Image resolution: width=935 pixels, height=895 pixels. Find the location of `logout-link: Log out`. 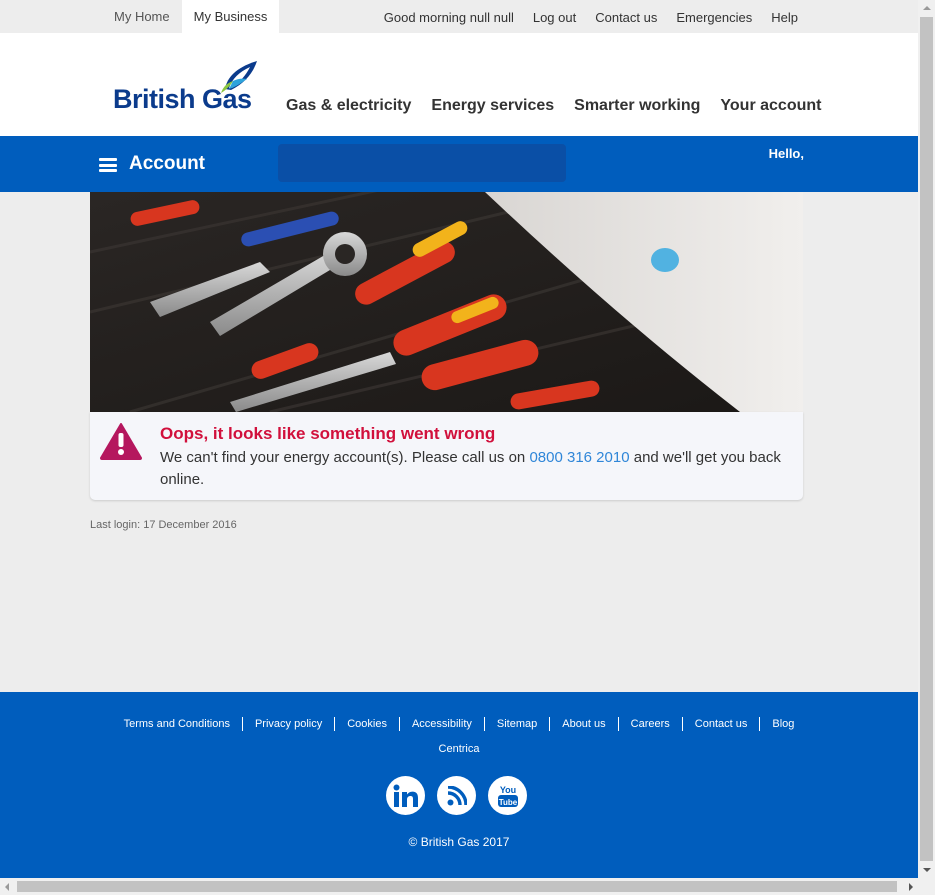

logout-link: Log out is located at coordinates (554, 16).